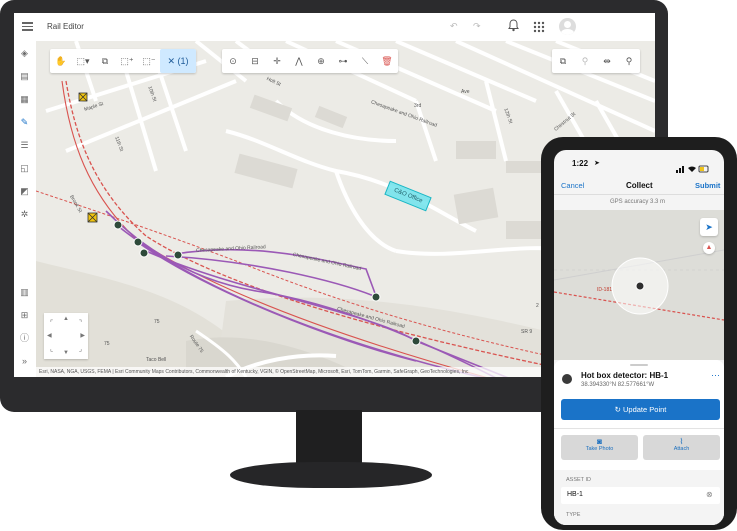 This screenshot has width=737, height=531. I want to click on remove-selection-icon: ⬚⁻, so click(149, 61).